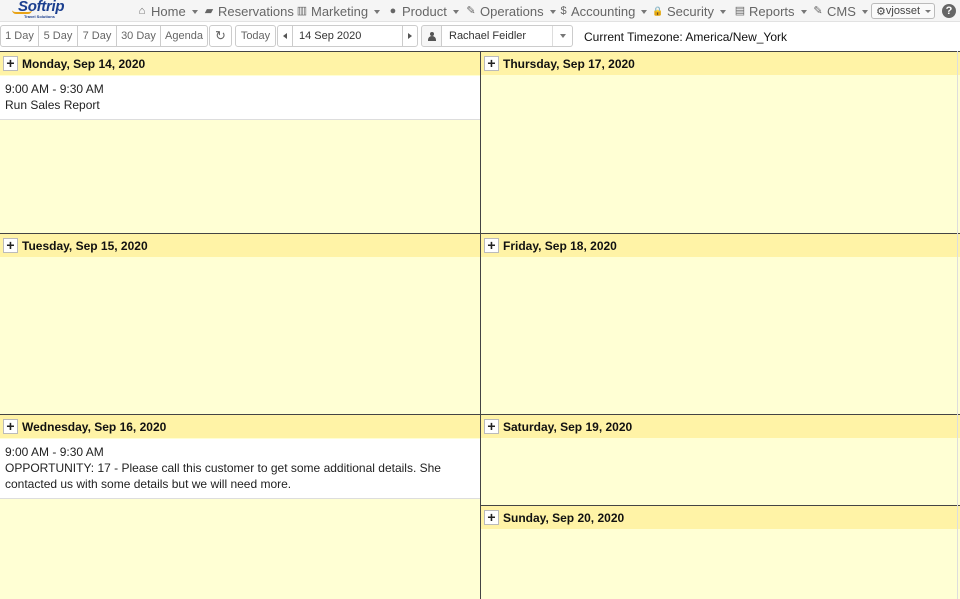 The width and height of the screenshot is (960, 599). I want to click on nav-marketing-label: Marketing, so click(340, 11).